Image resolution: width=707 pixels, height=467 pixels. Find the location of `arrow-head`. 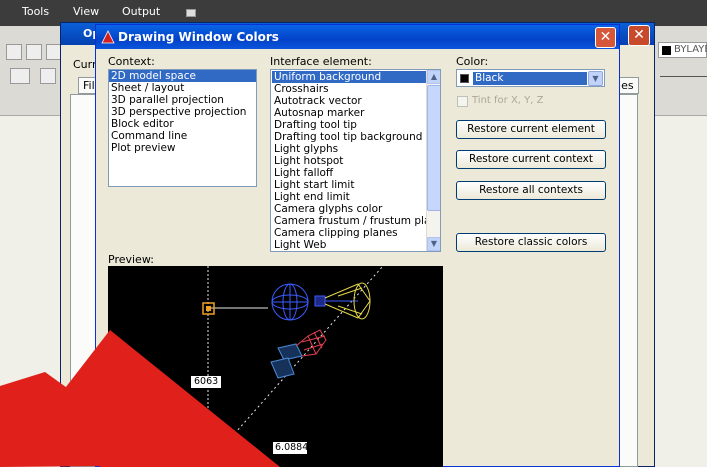

arrow-head is located at coordinates (166, 398).